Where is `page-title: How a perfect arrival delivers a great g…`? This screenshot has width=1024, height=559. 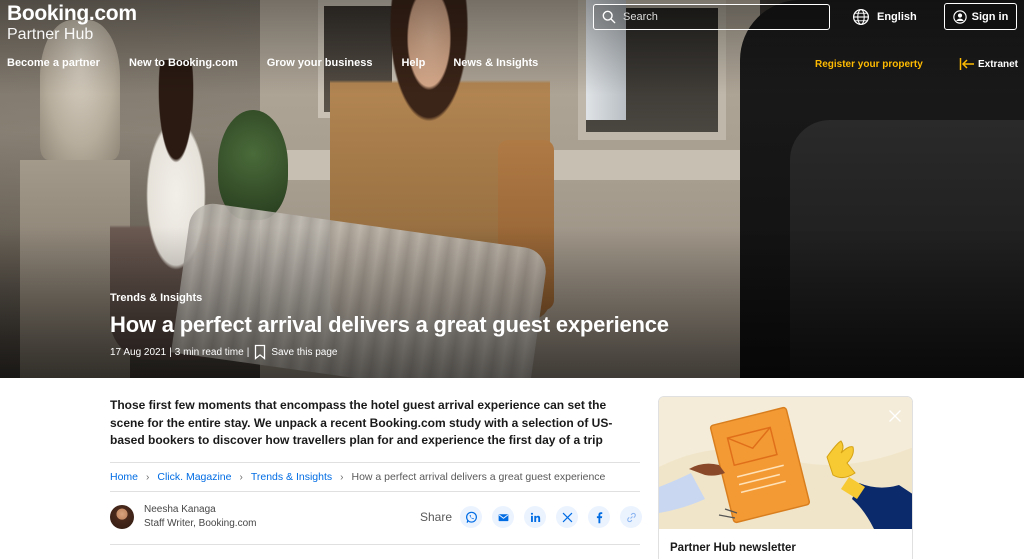
page-title: How a perfect arrival delivers a great g… is located at coordinates (389, 324).